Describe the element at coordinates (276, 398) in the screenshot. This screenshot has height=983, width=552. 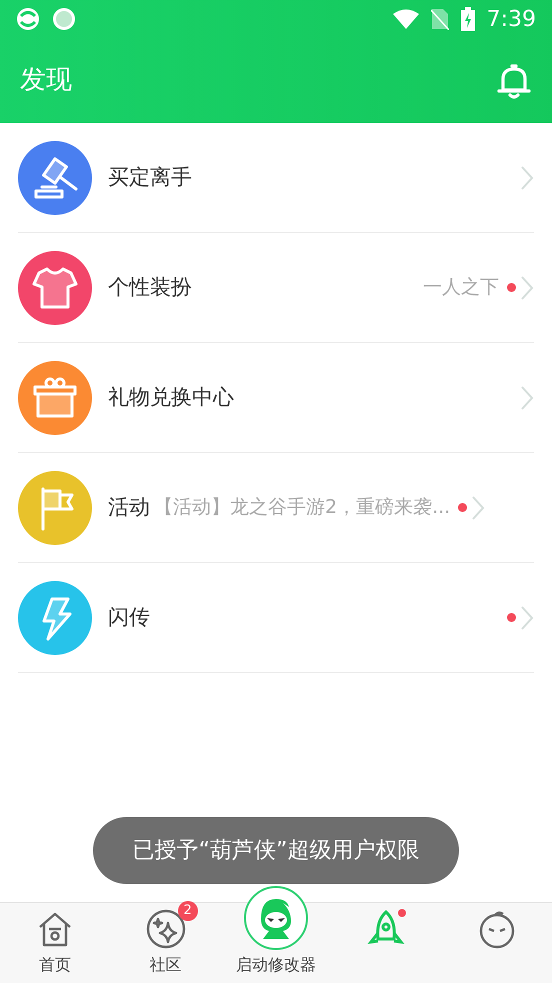
I see `discover-list-item: 礼物兑换中心` at that location.